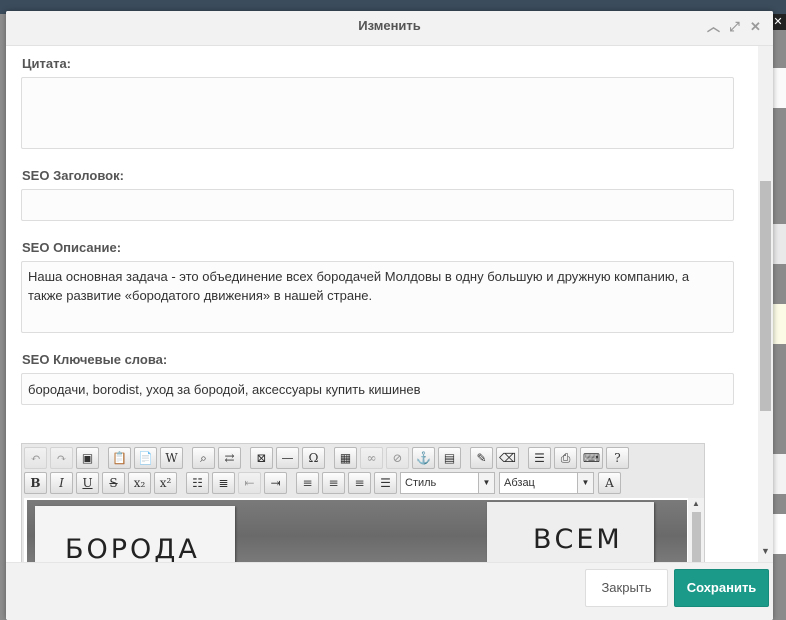 The height and width of the screenshot is (620, 786). I want to click on indent-icon: ⇥, so click(275, 483).